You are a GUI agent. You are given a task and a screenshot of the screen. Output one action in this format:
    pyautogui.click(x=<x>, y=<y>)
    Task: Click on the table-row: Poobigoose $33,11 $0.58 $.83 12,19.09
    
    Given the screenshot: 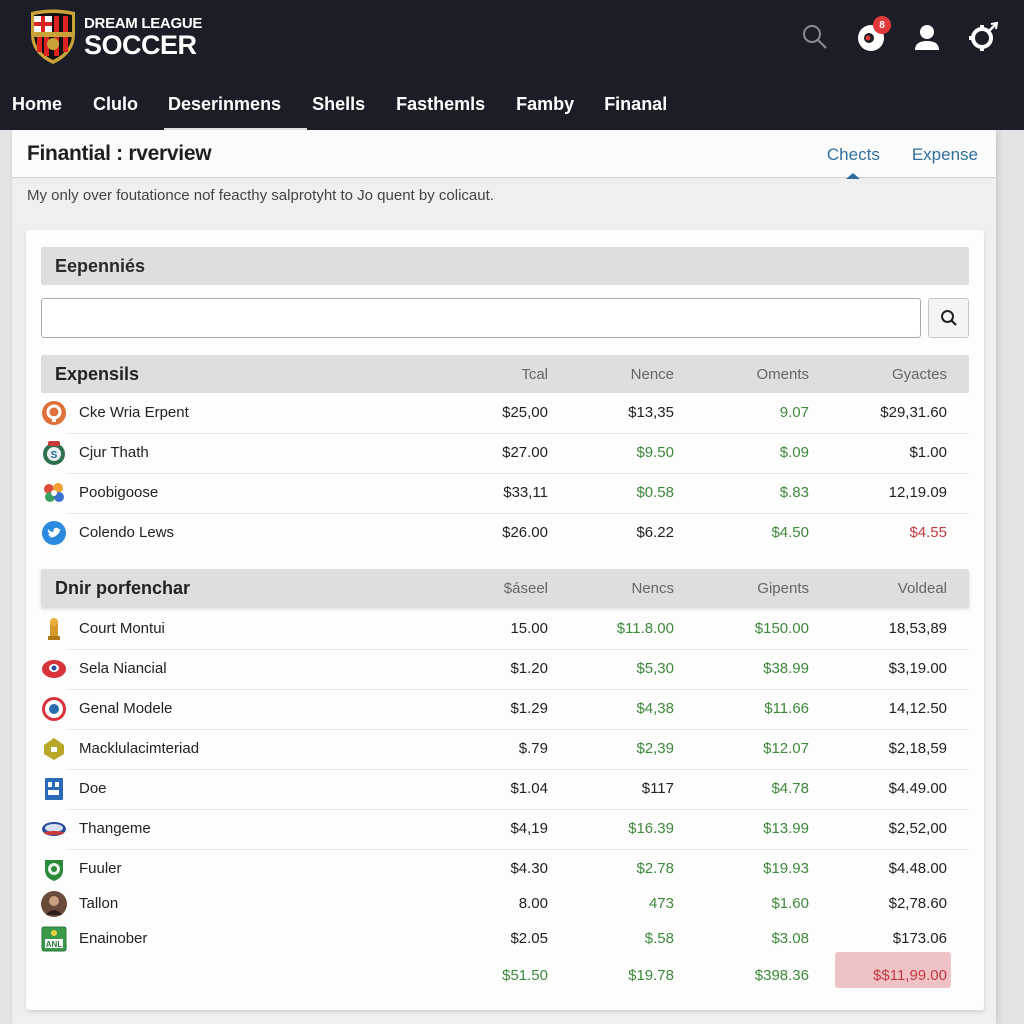 What is the action you would take?
    pyautogui.click(x=505, y=493)
    